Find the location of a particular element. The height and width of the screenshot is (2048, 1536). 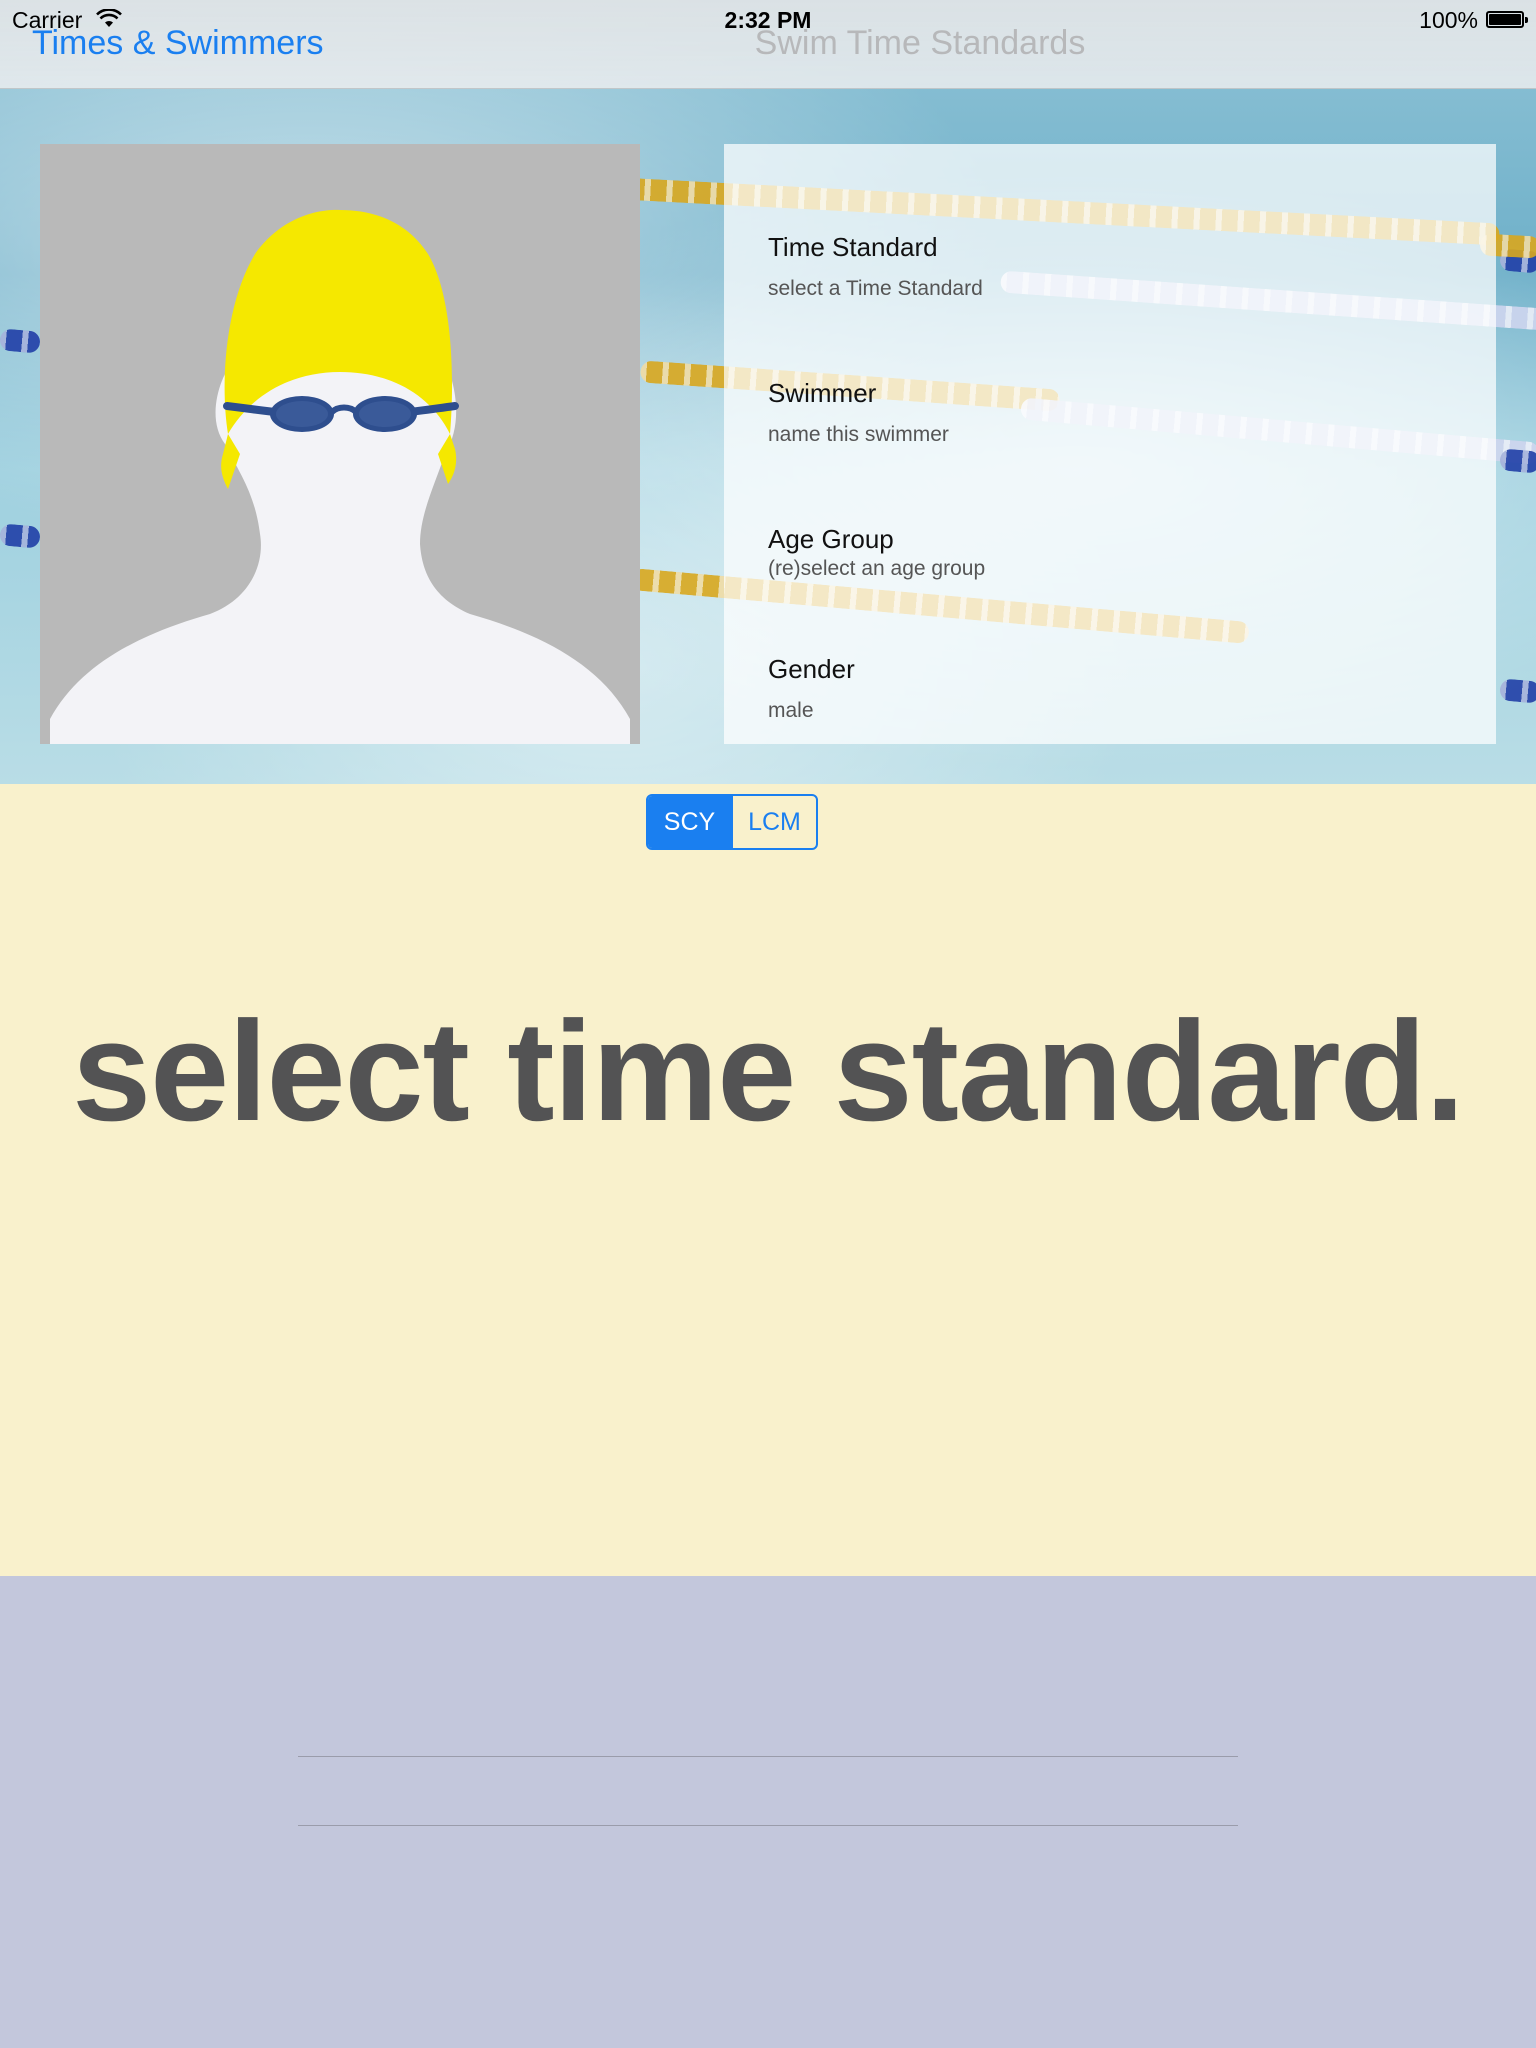

gender-label: Gender is located at coordinates (811, 669).